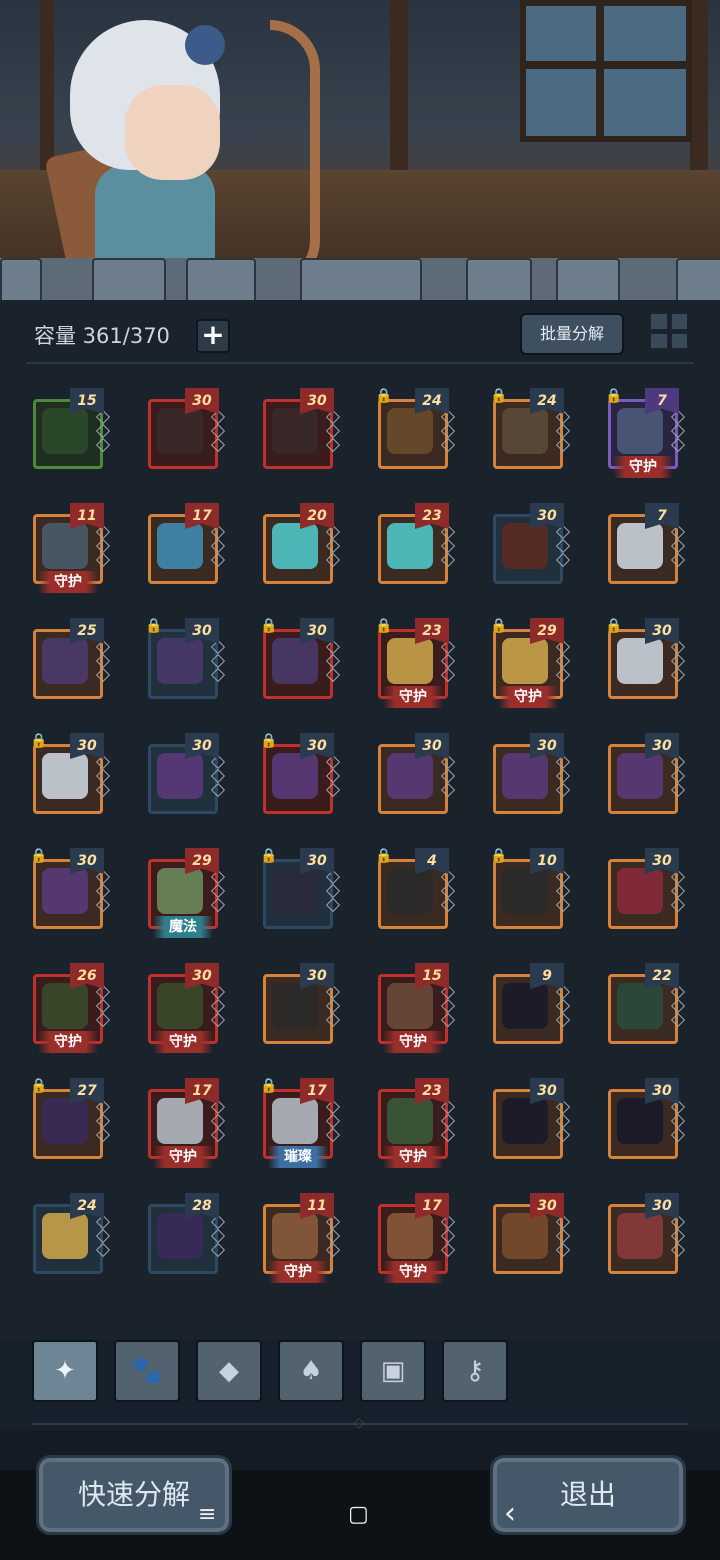  Describe the element at coordinates (572, 334) in the screenshot. I see `batch-decompose-button: 批量分解` at that location.